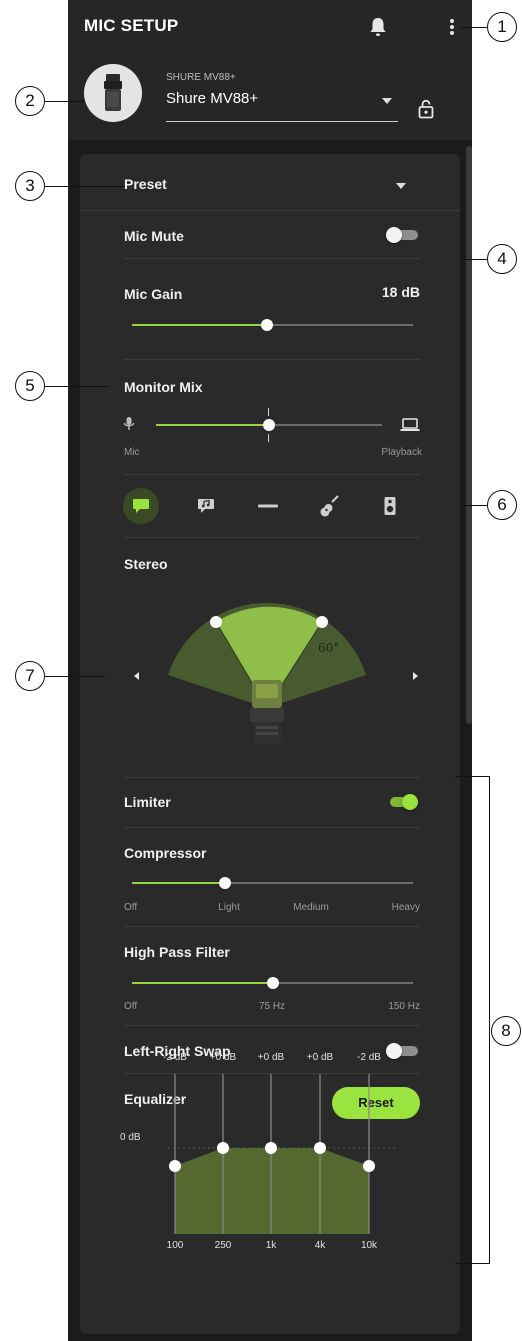 The width and height of the screenshot is (522, 1341). I want to click on callout-7: 7, so click(30, 676).